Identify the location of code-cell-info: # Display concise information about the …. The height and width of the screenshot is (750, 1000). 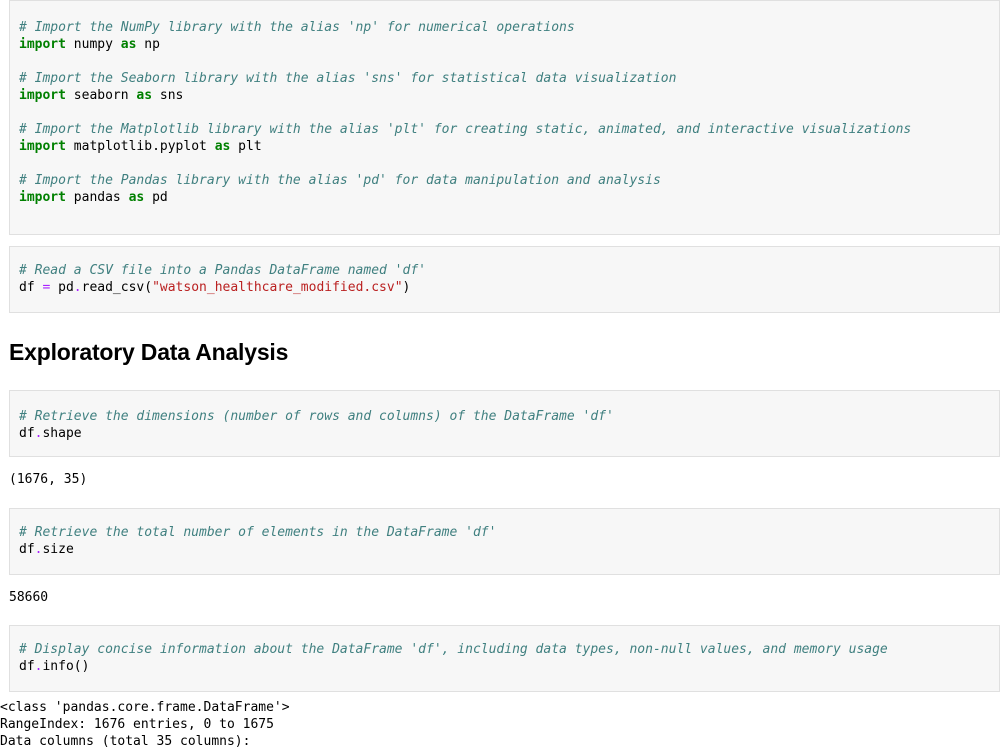
(504, 658).